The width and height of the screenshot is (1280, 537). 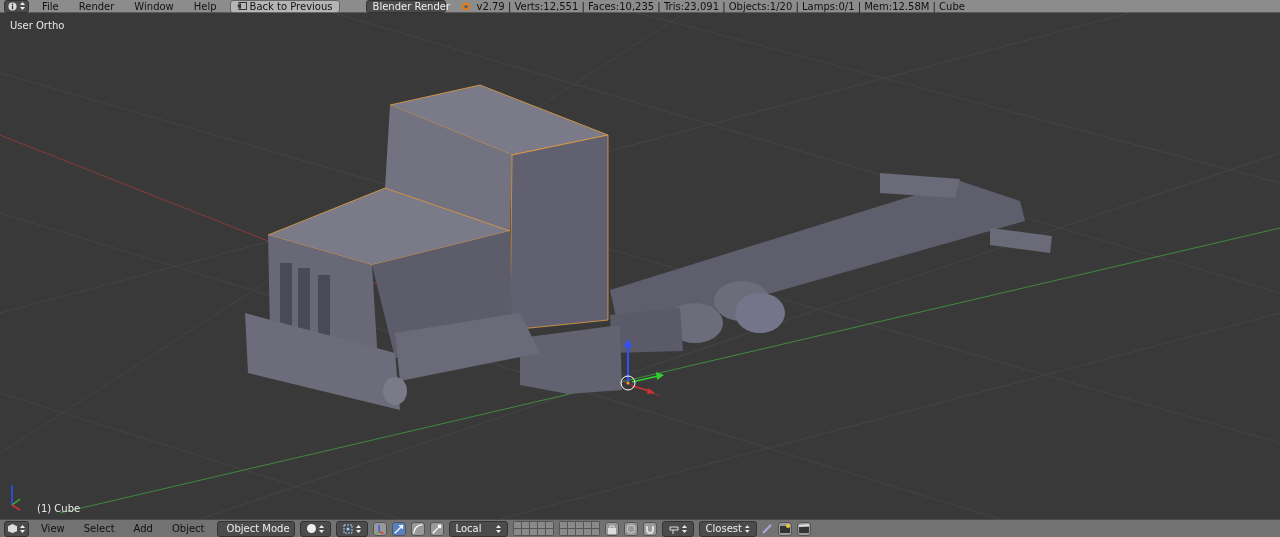 I want to click on scale-manipulator-icon, so click(x=436, y=528).